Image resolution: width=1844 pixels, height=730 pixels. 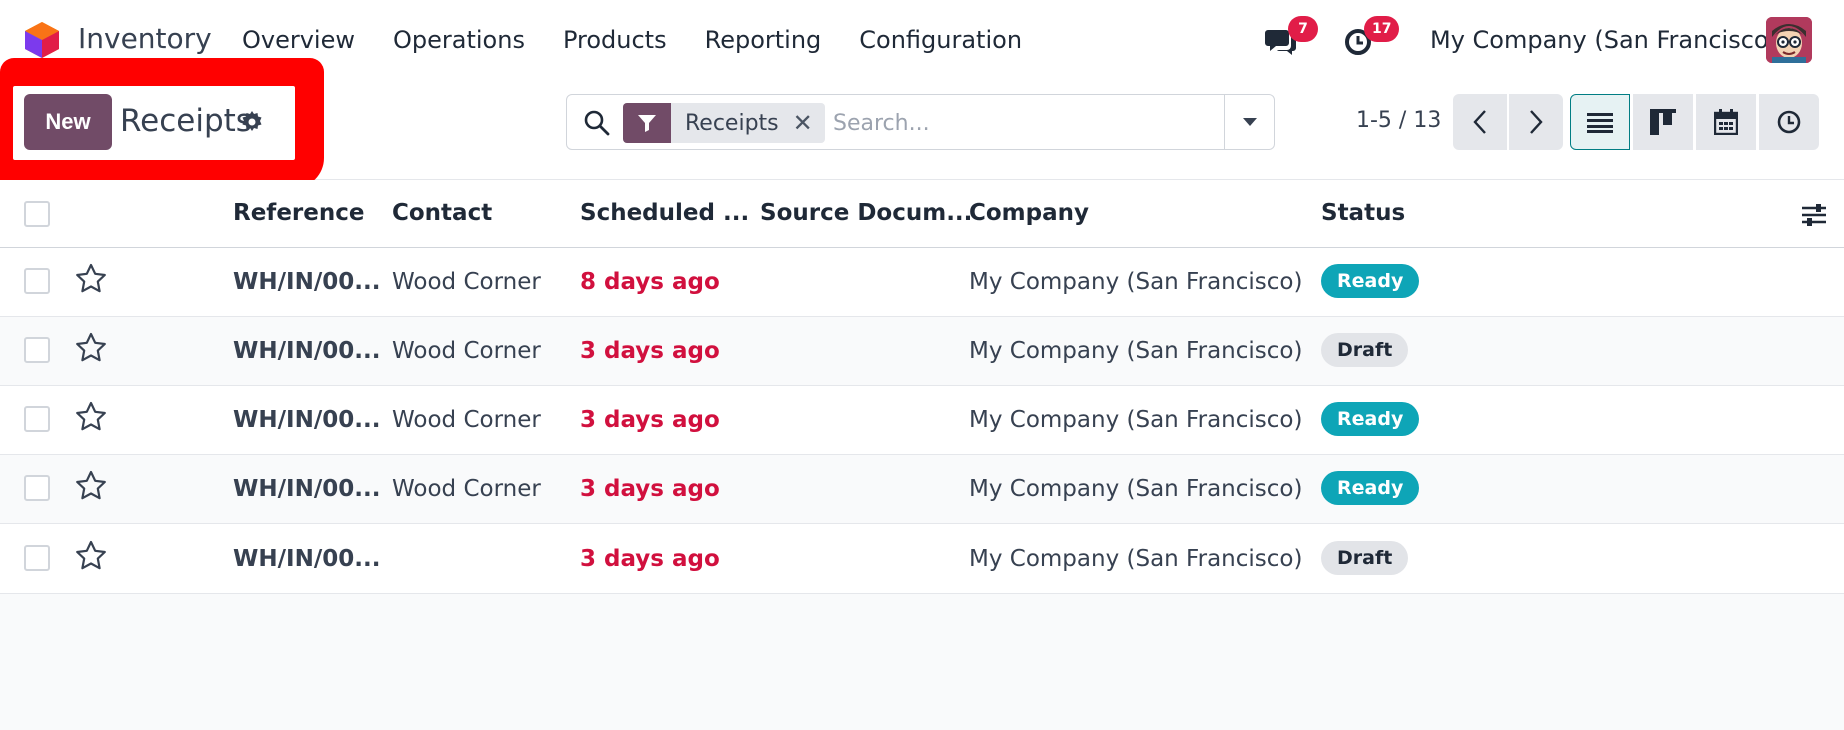 I want to click on column-header-reference: Reference, so click(x=298, y=213).